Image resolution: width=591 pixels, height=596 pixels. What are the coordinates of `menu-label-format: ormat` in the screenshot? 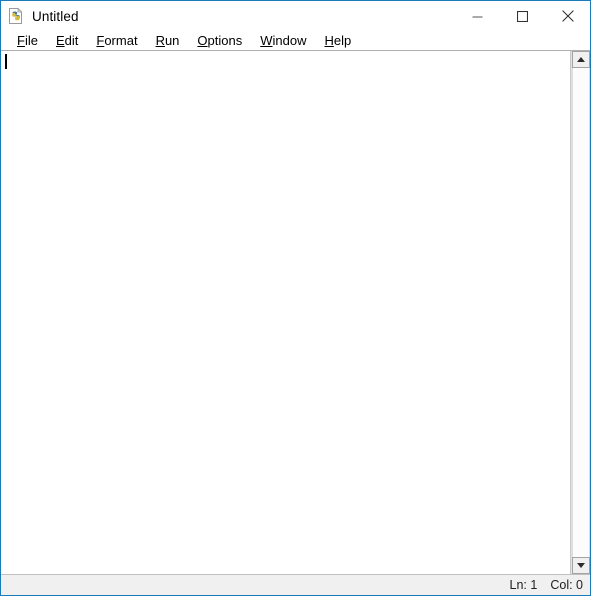 It's located at (121, 40).